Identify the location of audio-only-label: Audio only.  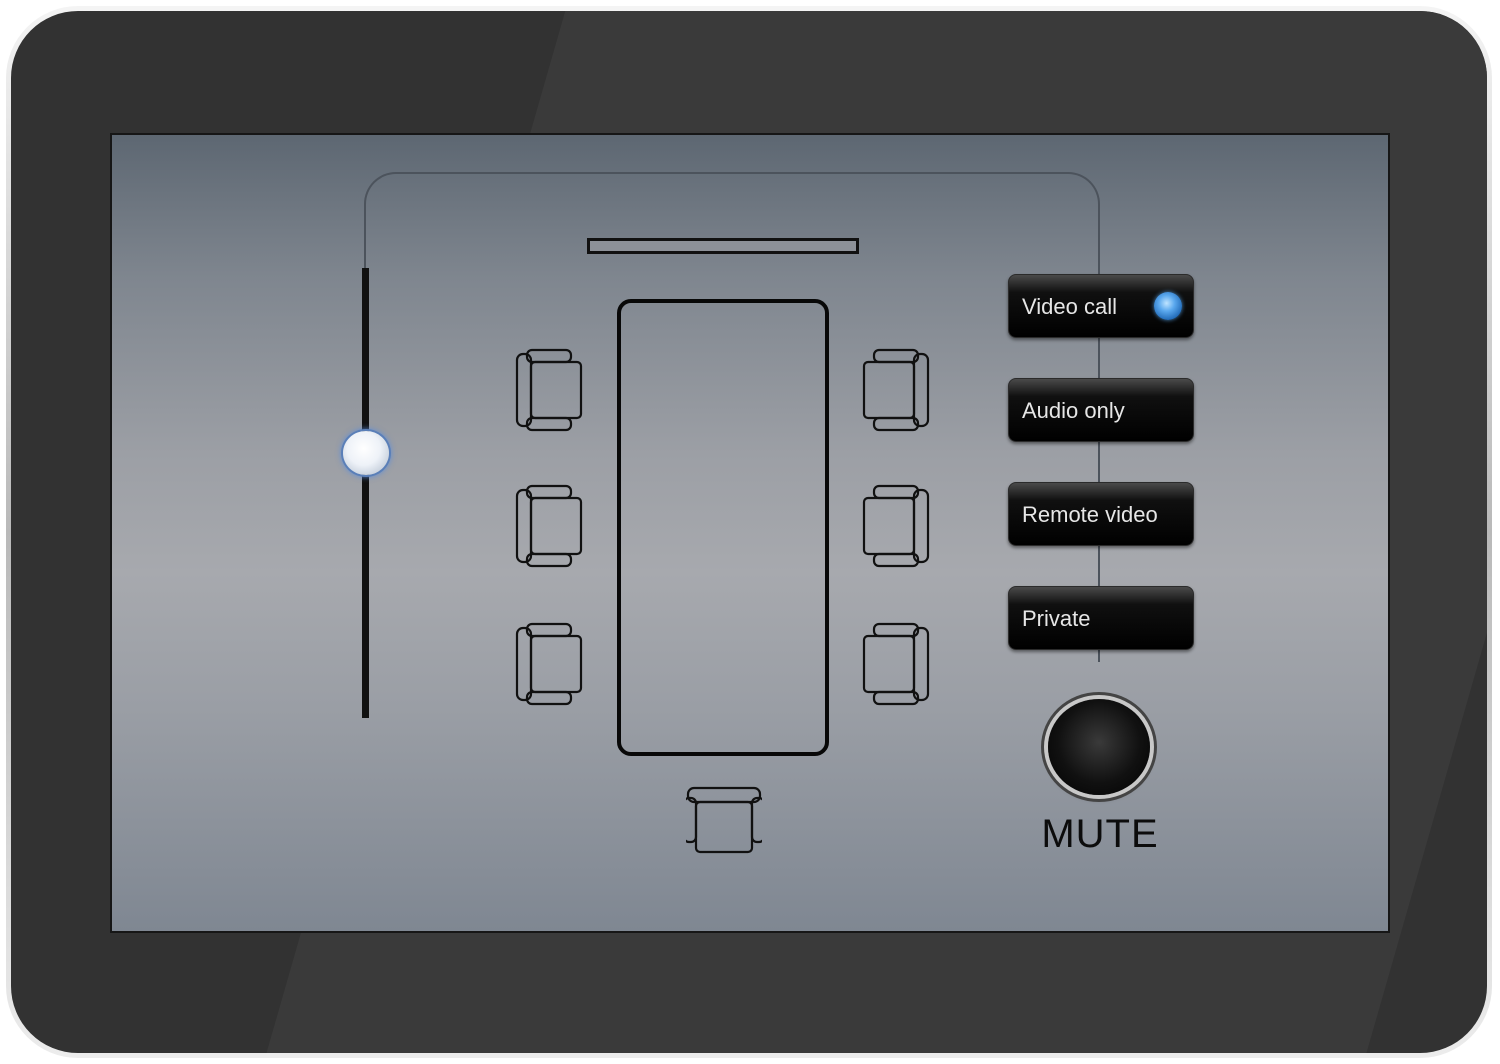
(1073, 410).